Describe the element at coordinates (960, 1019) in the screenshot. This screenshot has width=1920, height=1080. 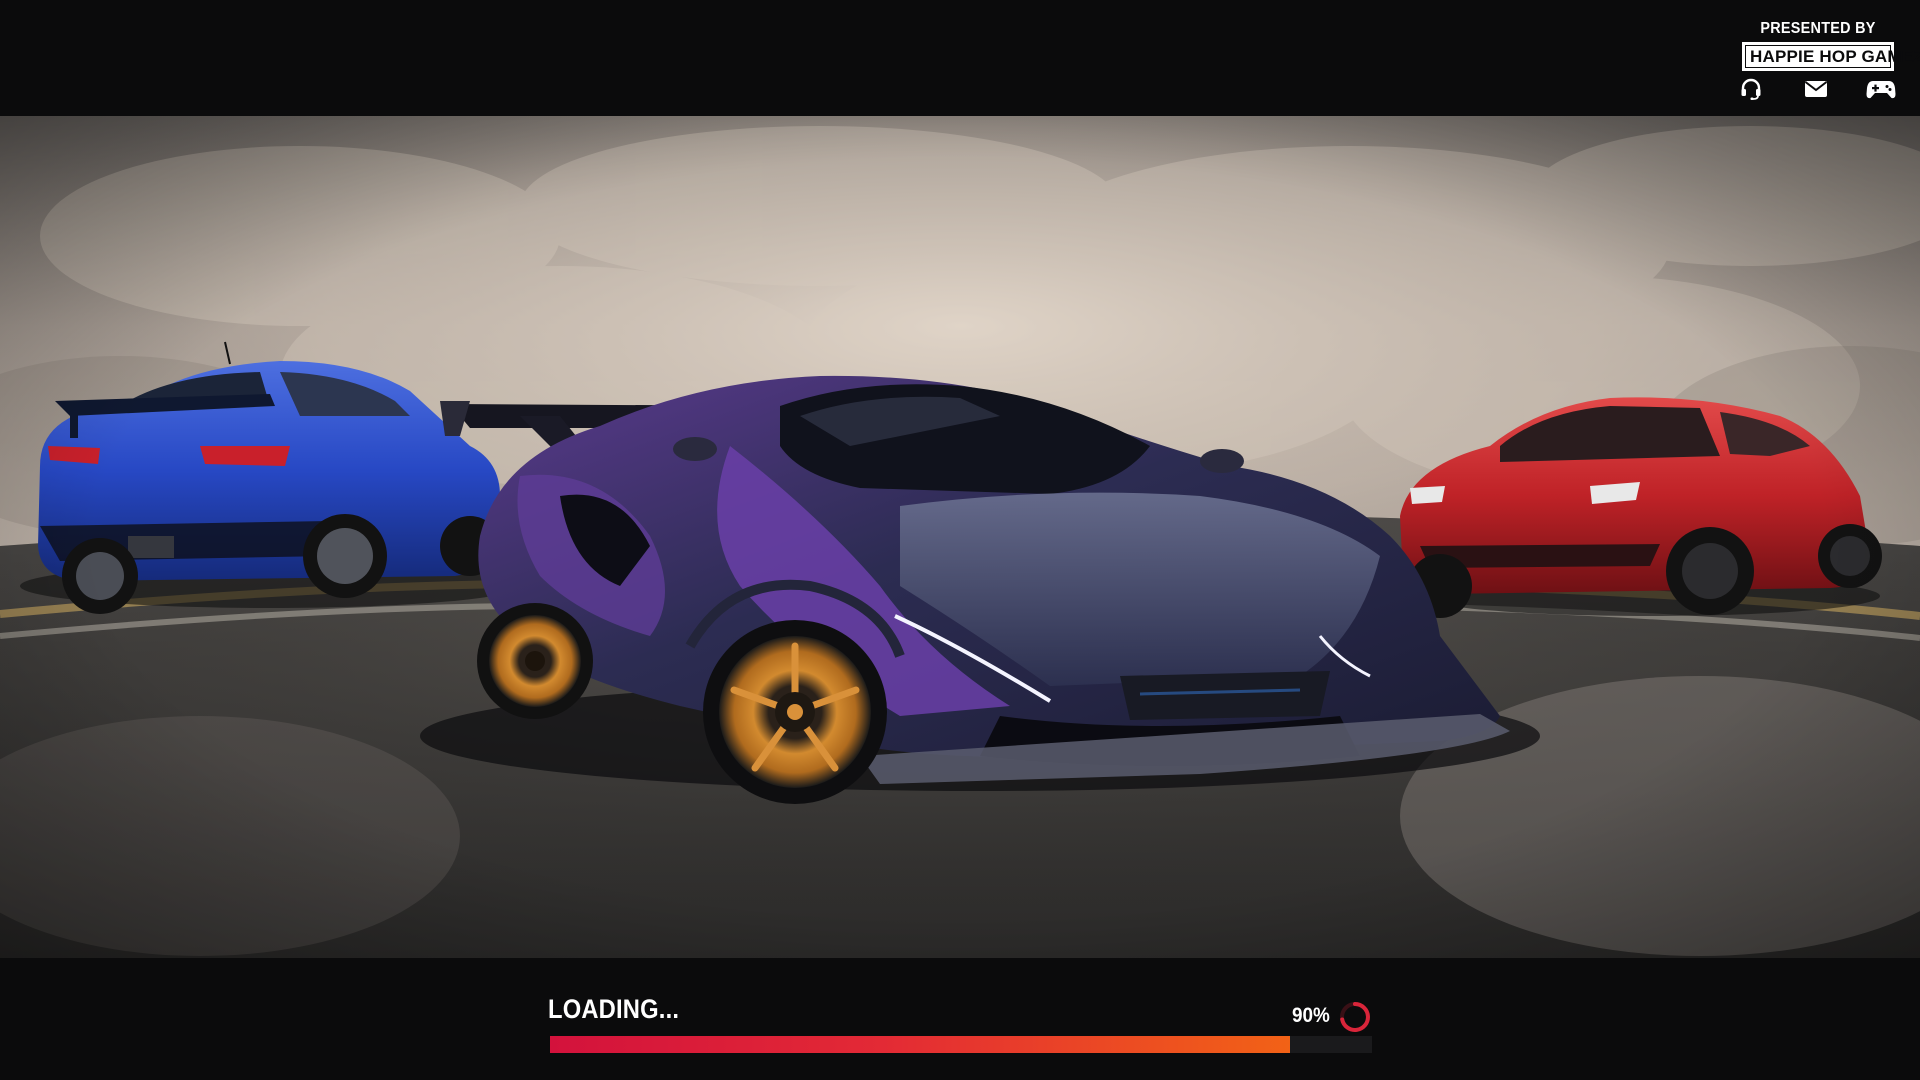
I see `bottom-bar` at that location.